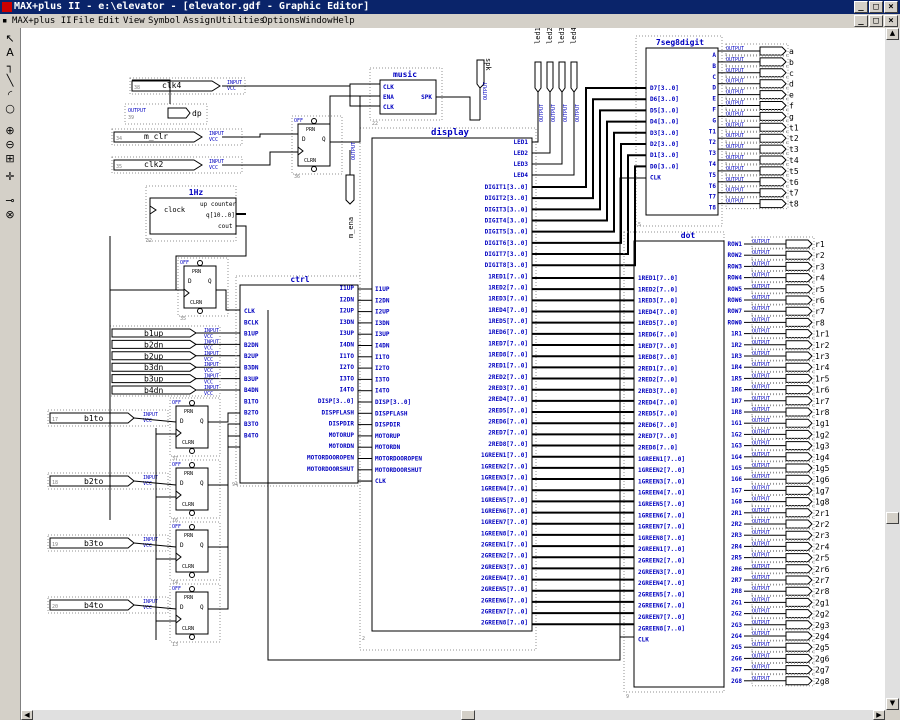 This screenshot has width=900, height=720. I want to click on pin-number: 35, so click(119, 167).